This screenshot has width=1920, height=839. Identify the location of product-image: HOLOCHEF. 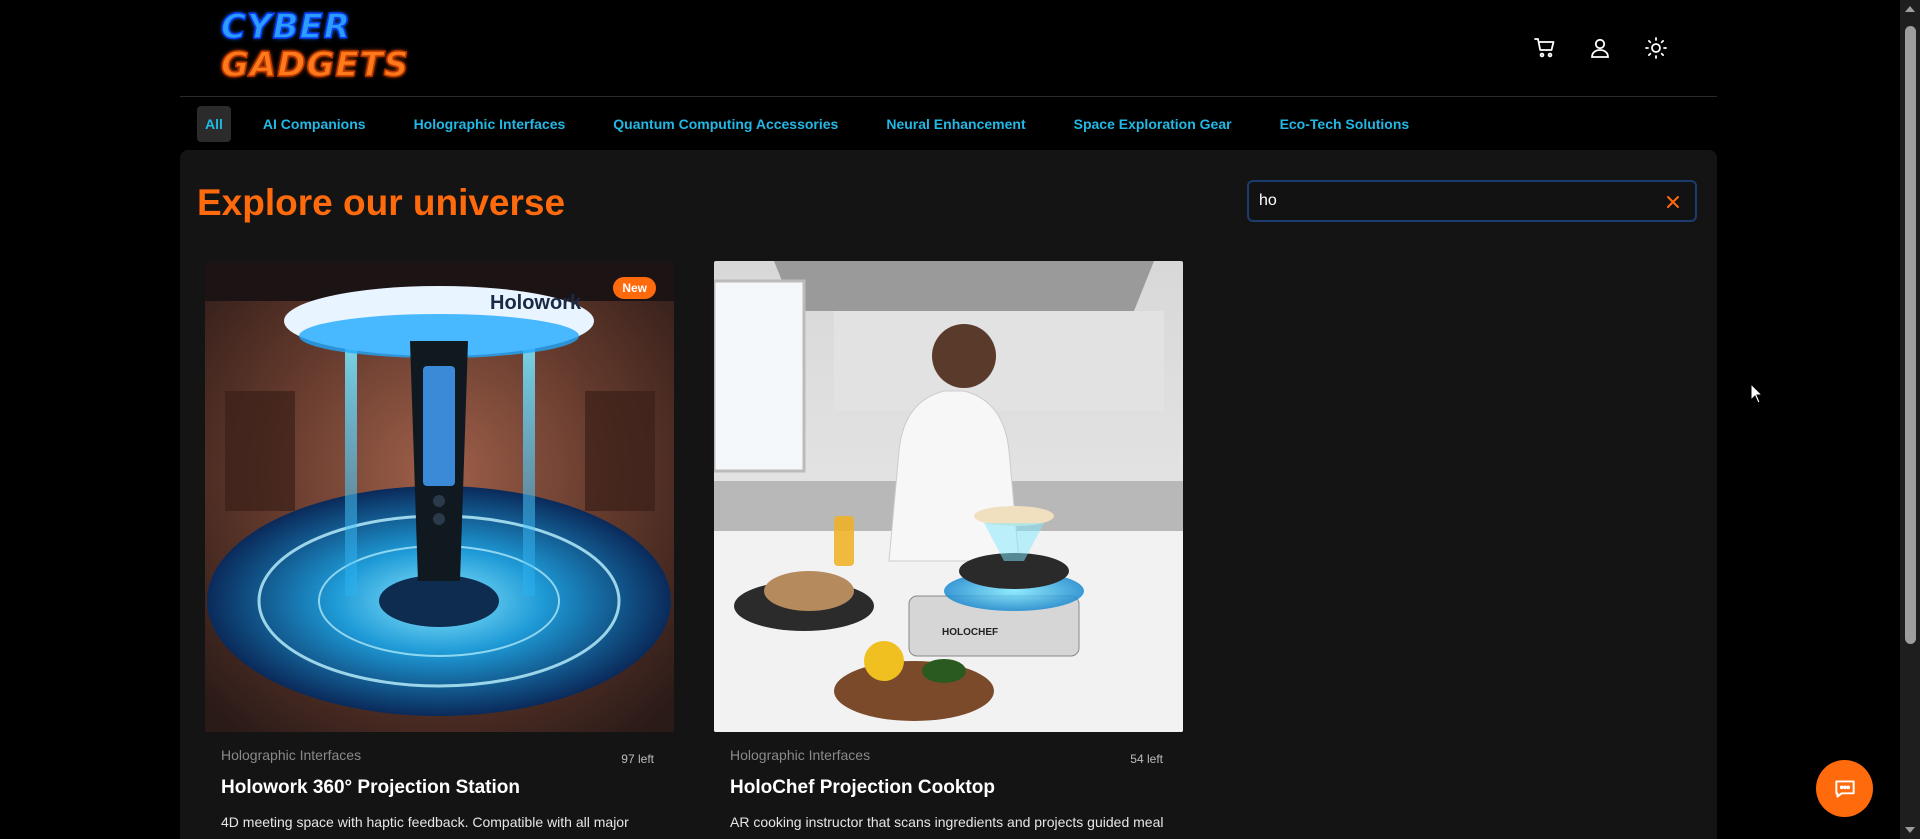
(948, 496).